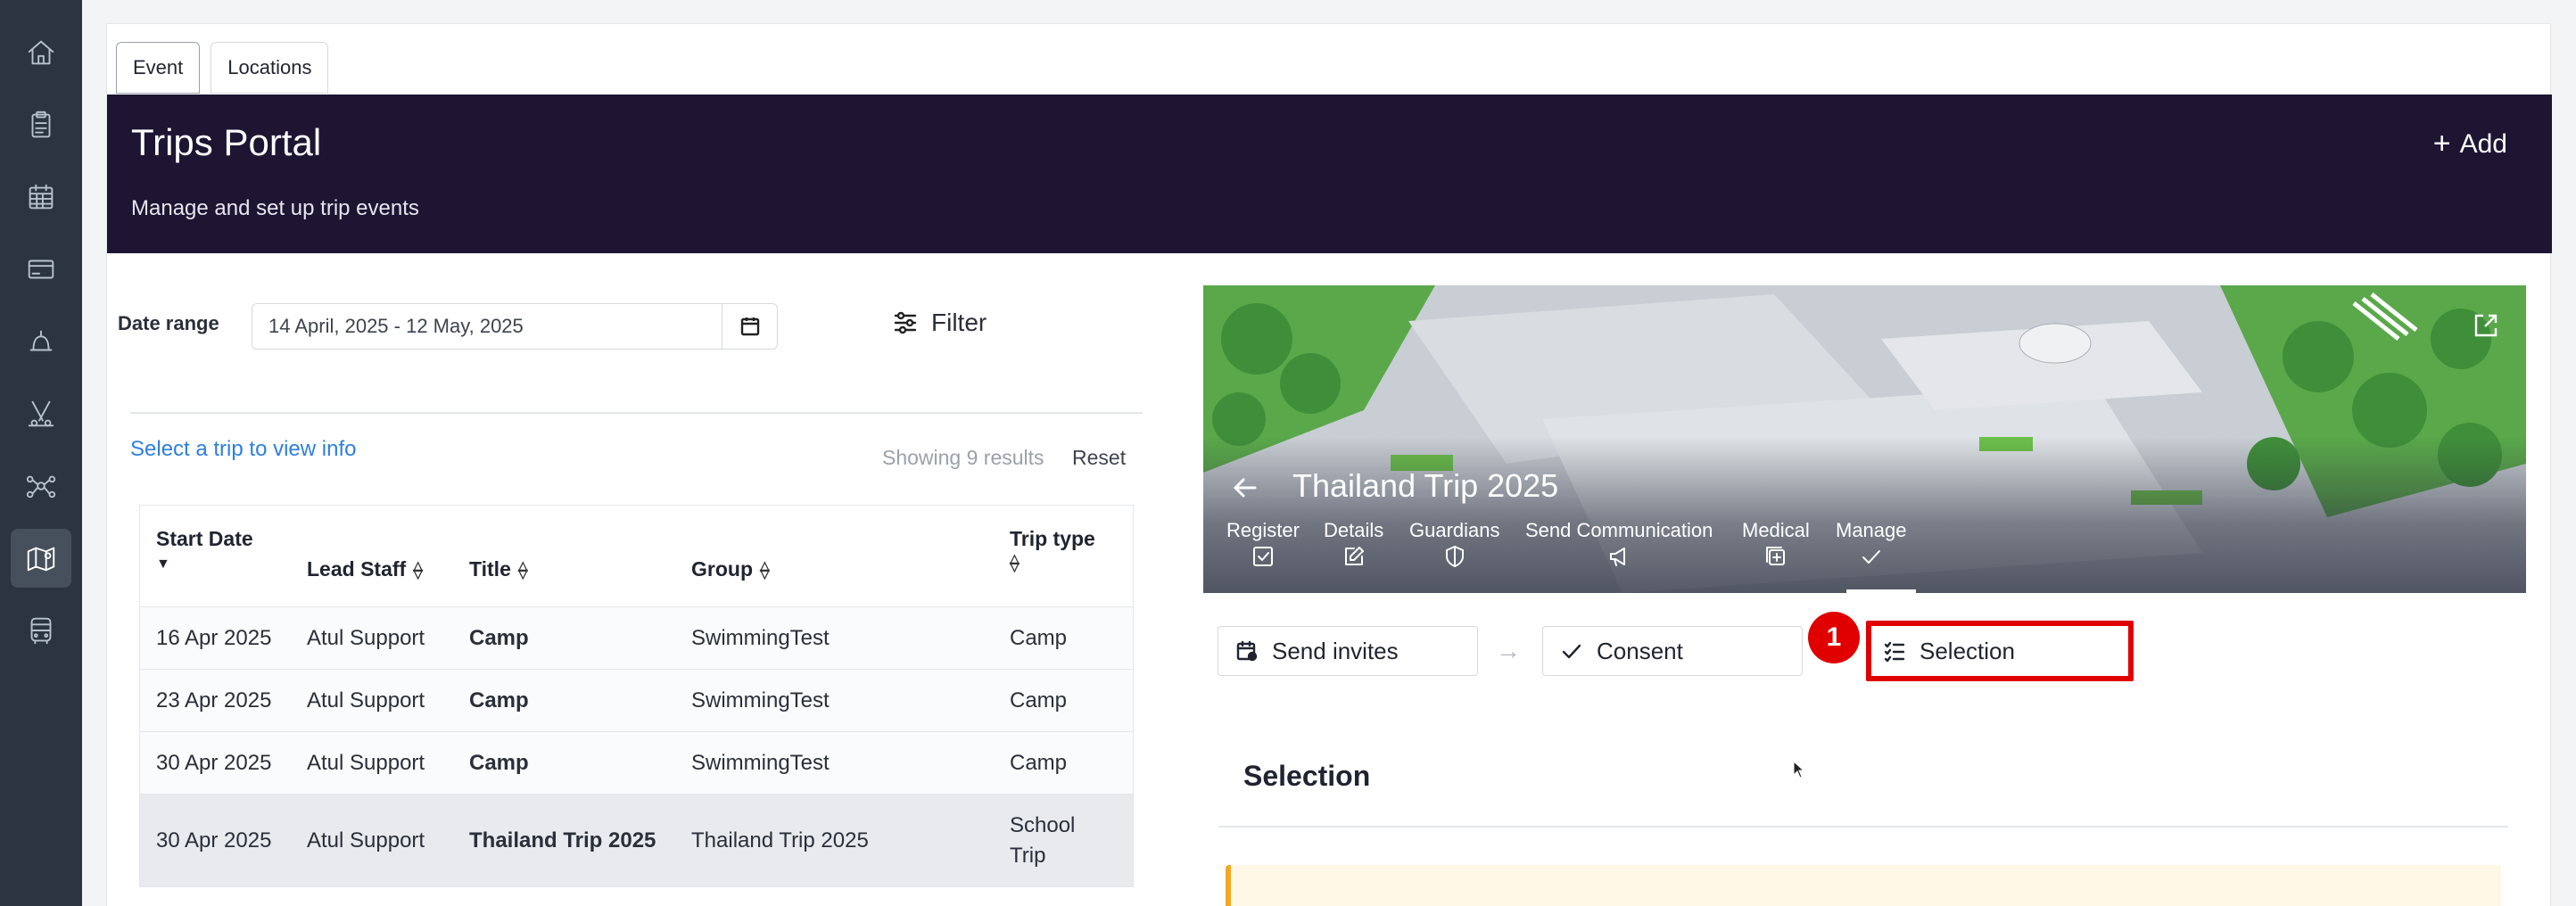 The image size is (2576, 906). Describe the element at coordinates (1871, 544) in the screenshot. I see `action-manage: Manage` at that location.